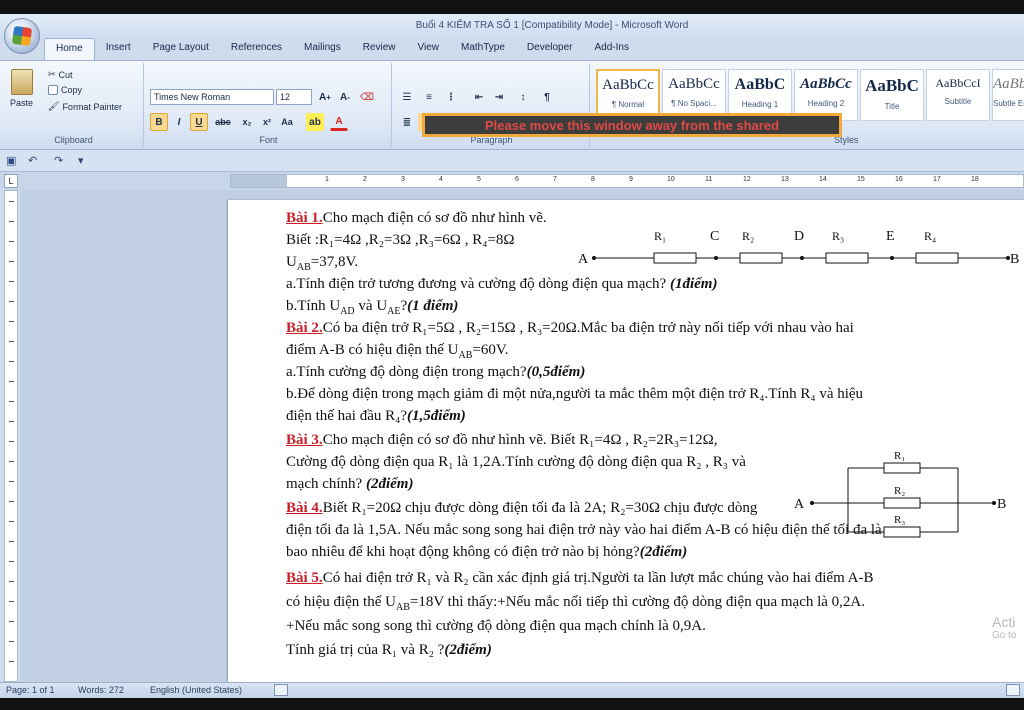 This screenshot has height=710, width=1024. I want to click on word-count: Words: 272, so click(101, 690).